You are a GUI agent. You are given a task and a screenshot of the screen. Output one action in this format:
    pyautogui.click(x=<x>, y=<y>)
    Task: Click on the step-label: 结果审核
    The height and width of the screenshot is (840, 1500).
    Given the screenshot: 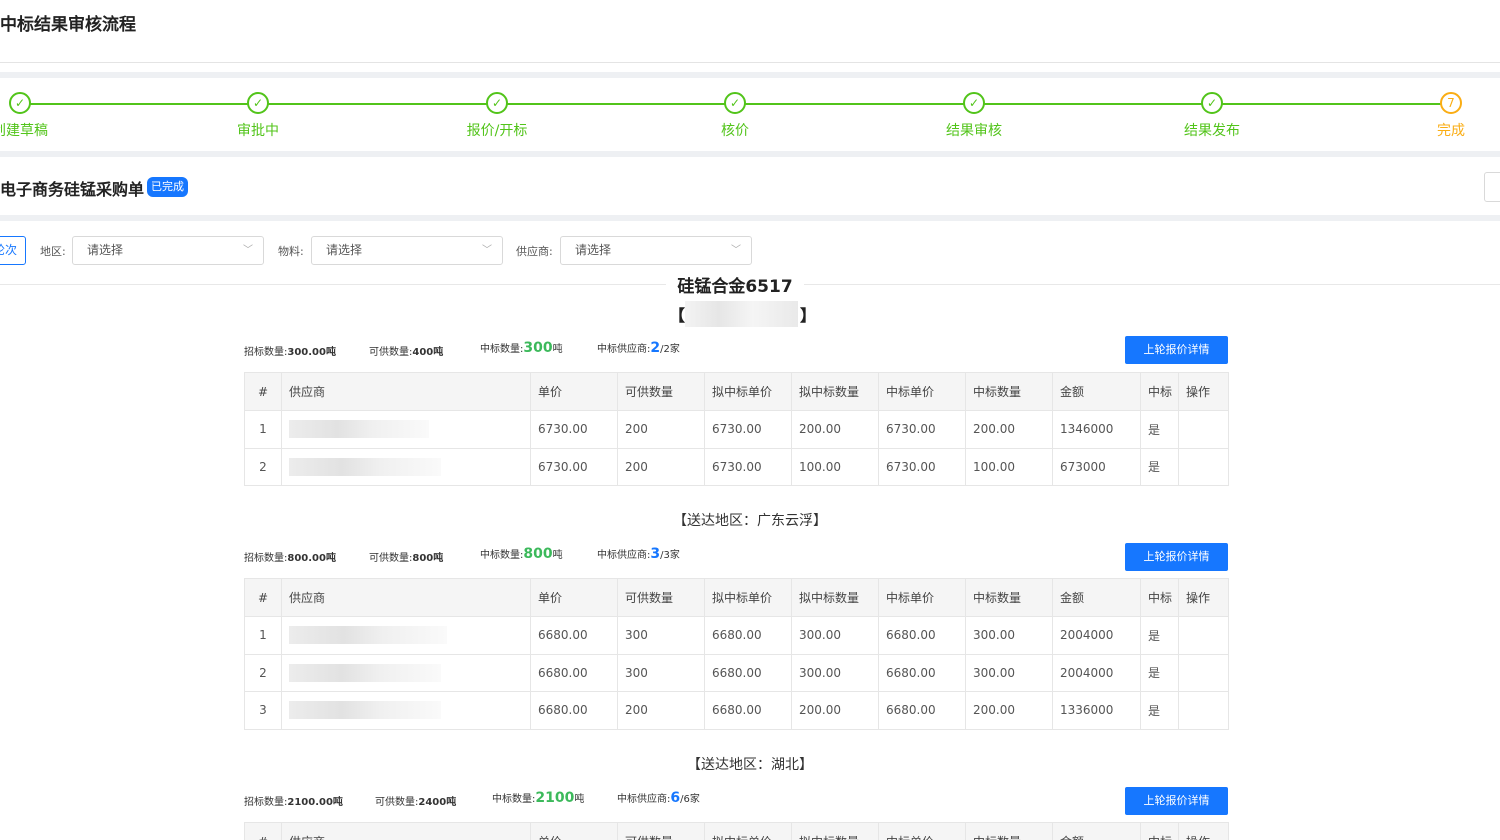 What is the action you would take?
    pyautogui.click(x=974, y=131)
    